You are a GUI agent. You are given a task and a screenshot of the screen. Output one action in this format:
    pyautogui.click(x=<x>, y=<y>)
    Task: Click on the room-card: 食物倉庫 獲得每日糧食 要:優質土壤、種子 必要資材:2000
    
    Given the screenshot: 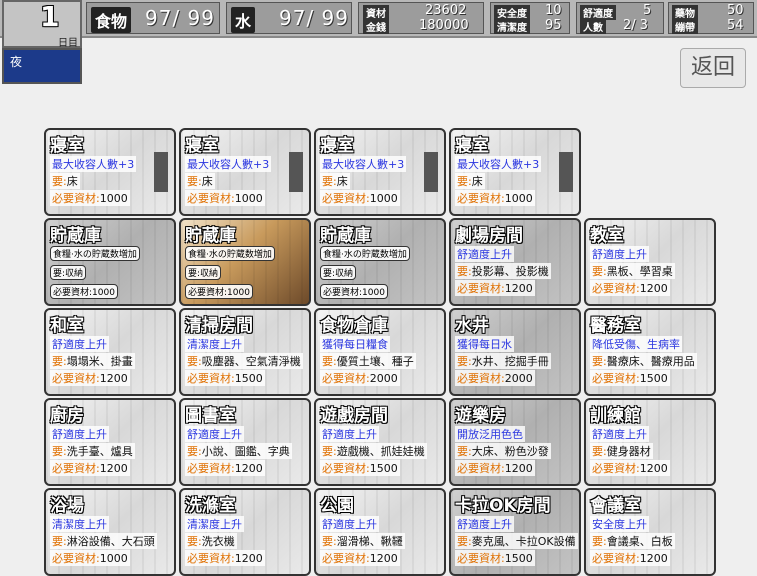 What is the action you would take?
    pyautogui.click(x=380, y=352)
    